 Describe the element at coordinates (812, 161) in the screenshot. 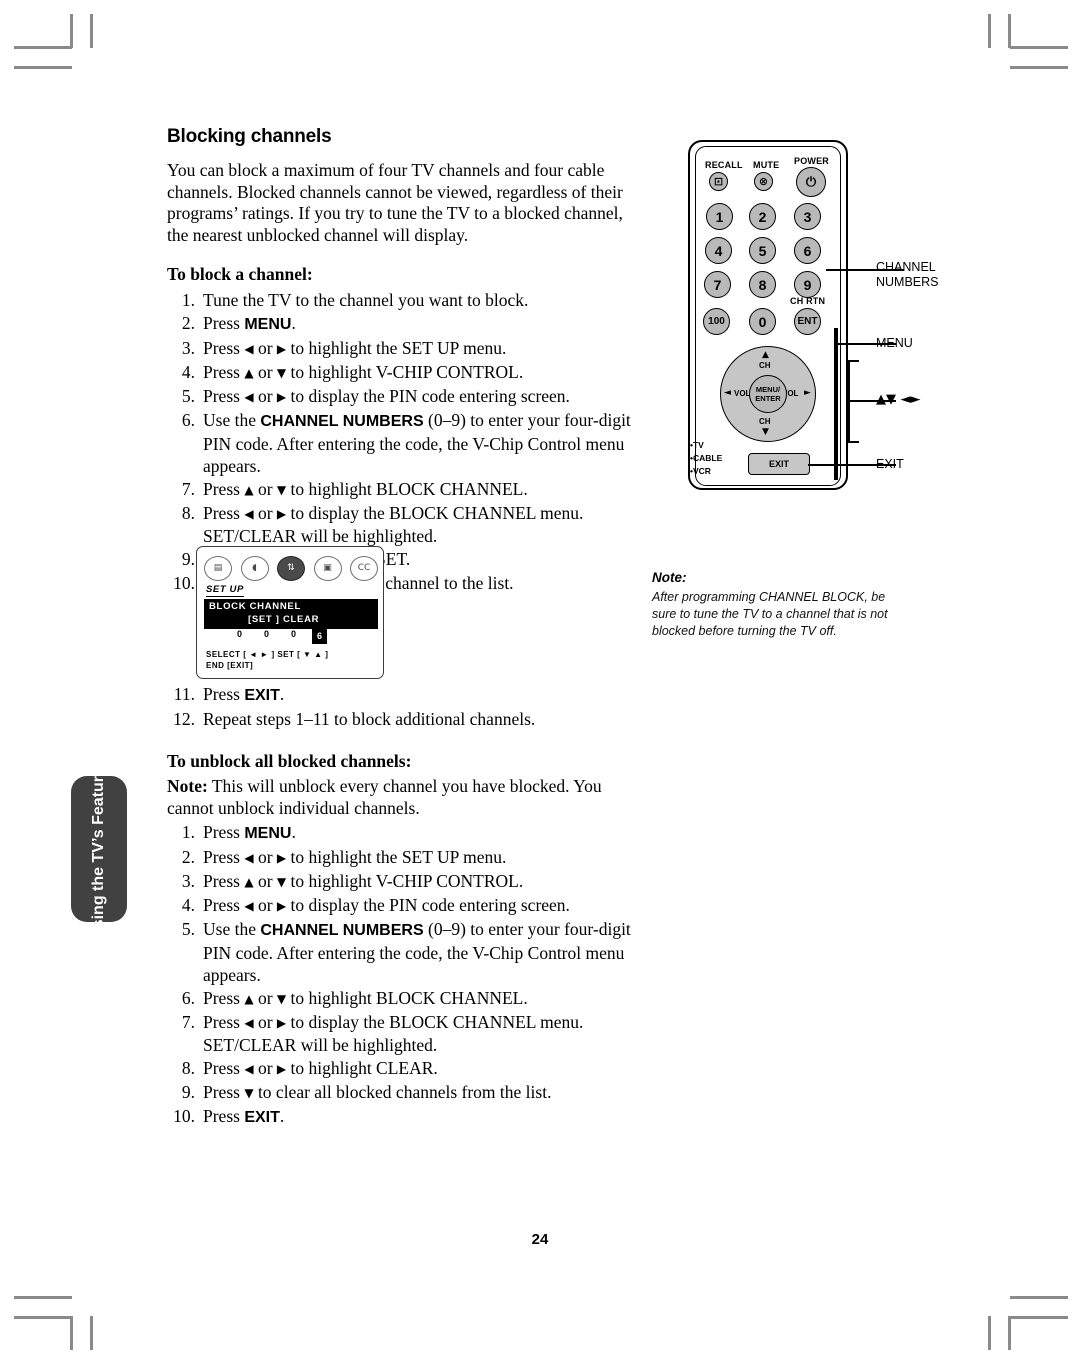

I see `power-label: POWER` at that location.